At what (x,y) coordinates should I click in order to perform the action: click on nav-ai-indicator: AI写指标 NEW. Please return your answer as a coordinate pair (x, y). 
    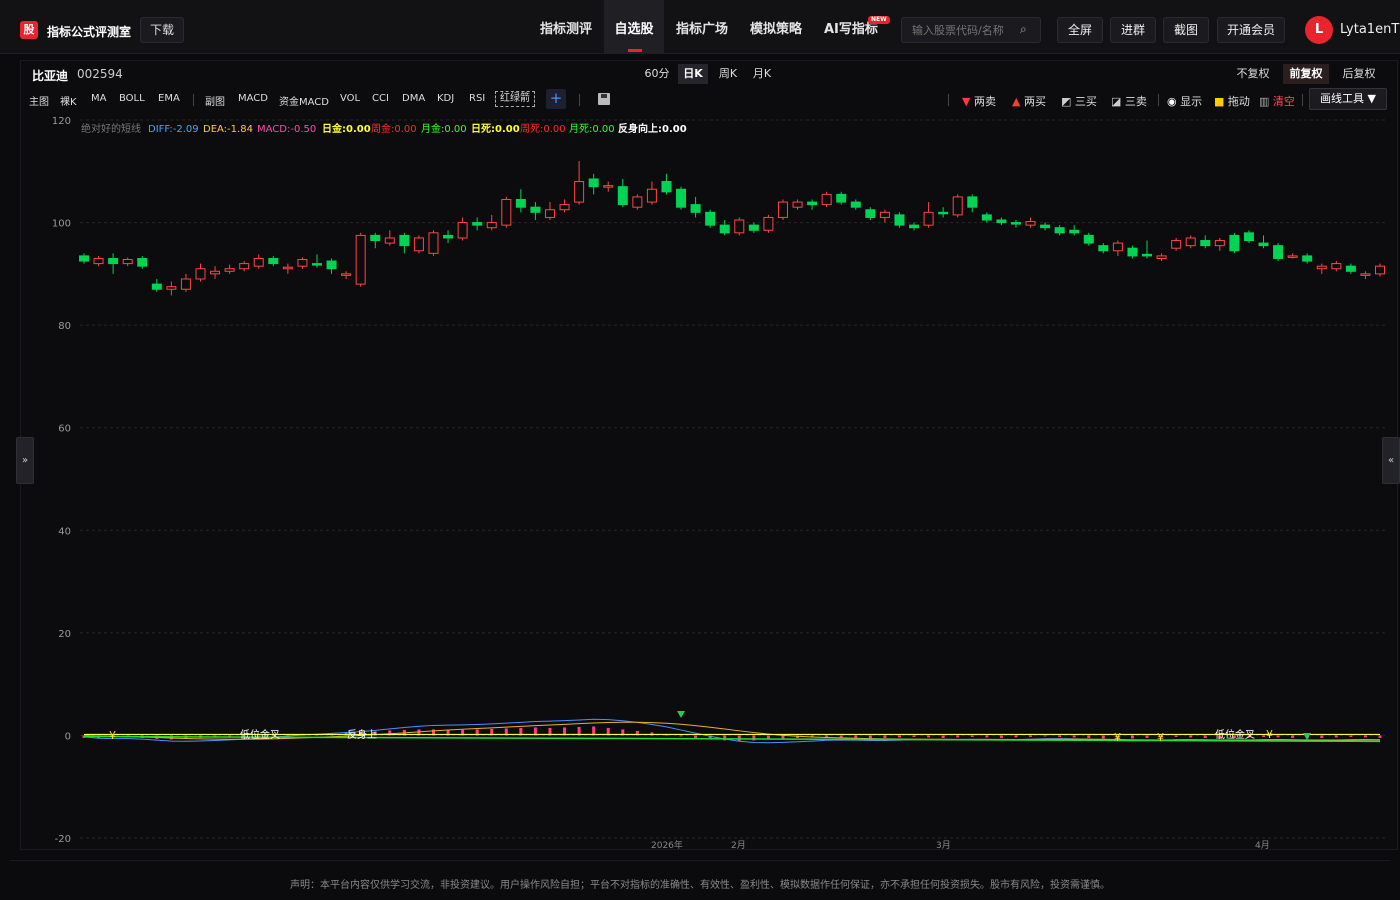
    Looking at the image, I should click on (857, 27).